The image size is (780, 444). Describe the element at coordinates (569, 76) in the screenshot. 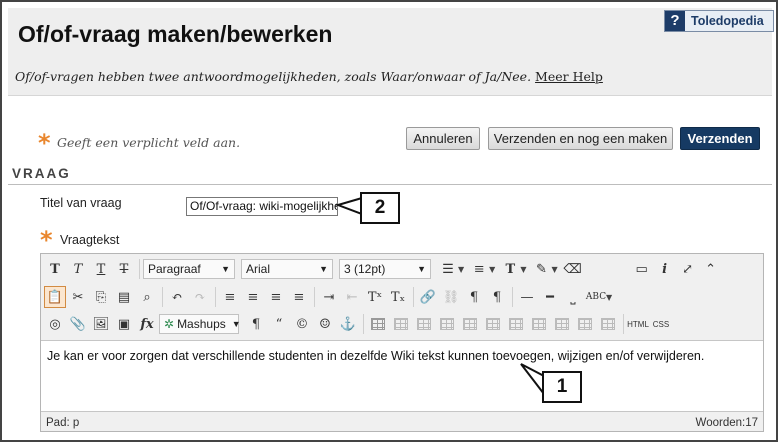

I see `help-link: Meer Help` at that location.